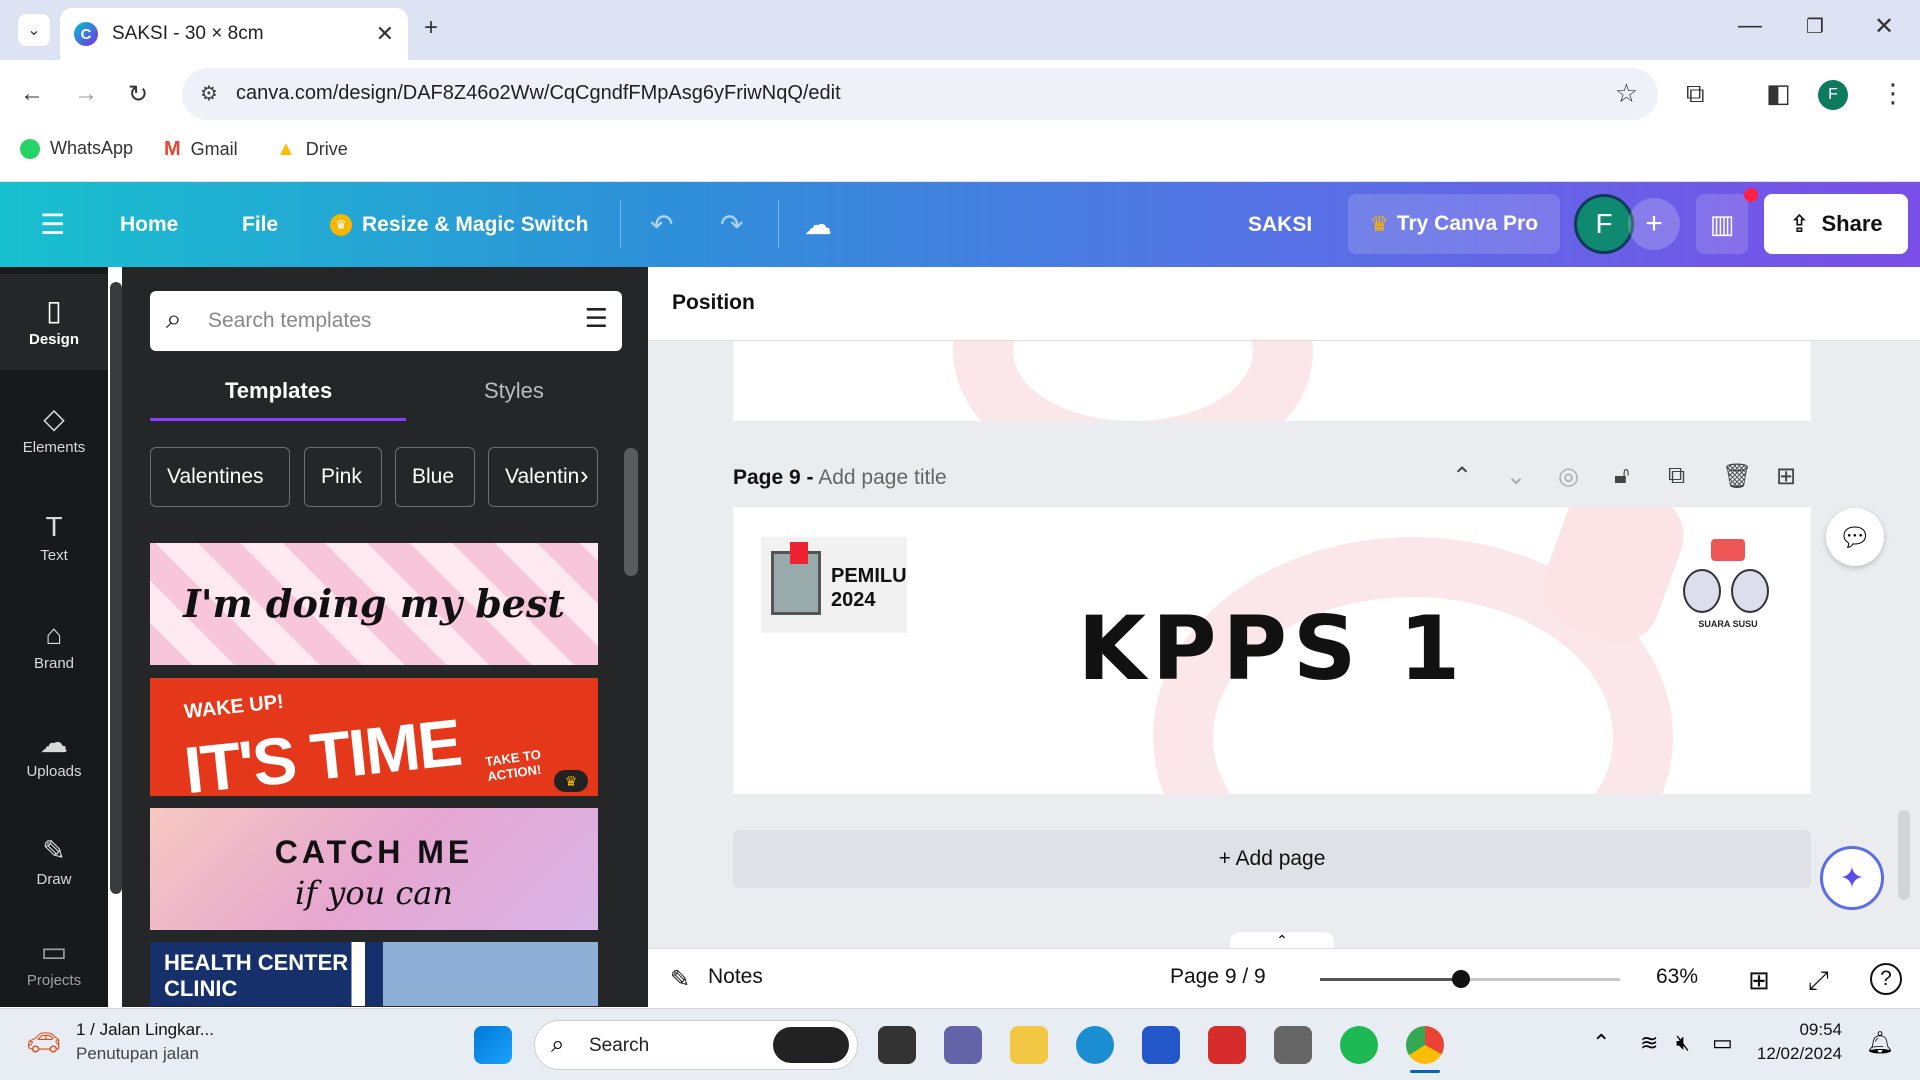 Image resolution: width=1920 pixels, height=1080 pixels. I want to click on close-window-button: ✕, so click(1884, 26).